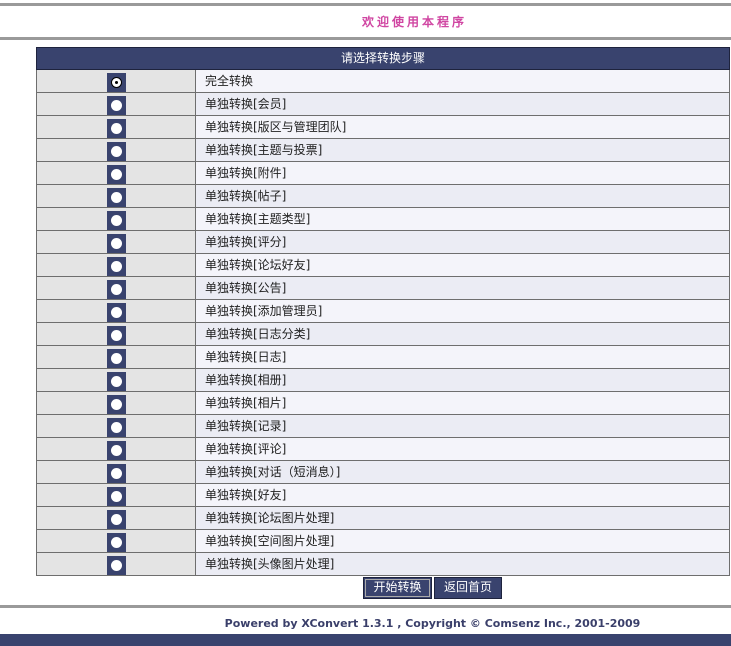 This screenshot has height=646, width=731. I want to click on step-label: 单独转换[好友], so click(462, 495).